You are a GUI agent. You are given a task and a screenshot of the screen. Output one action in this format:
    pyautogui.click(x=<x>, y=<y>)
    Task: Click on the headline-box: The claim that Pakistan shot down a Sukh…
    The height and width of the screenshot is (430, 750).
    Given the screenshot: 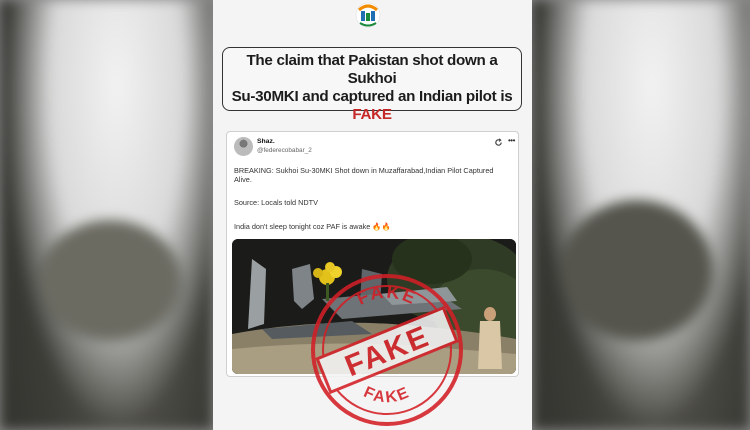 What is the action you would take?
    pyautogui.click(x=372, y=85)
    